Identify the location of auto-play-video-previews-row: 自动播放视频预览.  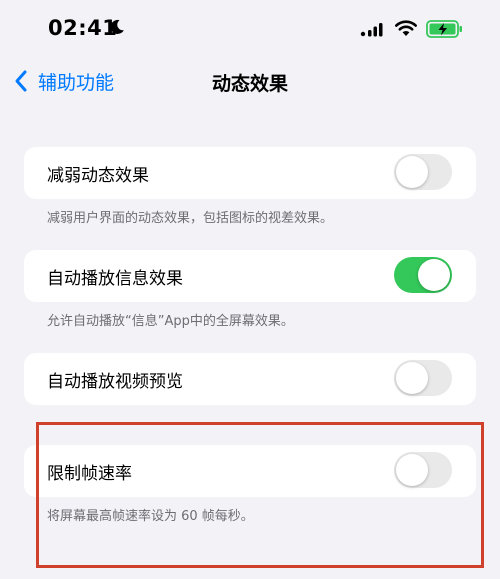
(250, 379).